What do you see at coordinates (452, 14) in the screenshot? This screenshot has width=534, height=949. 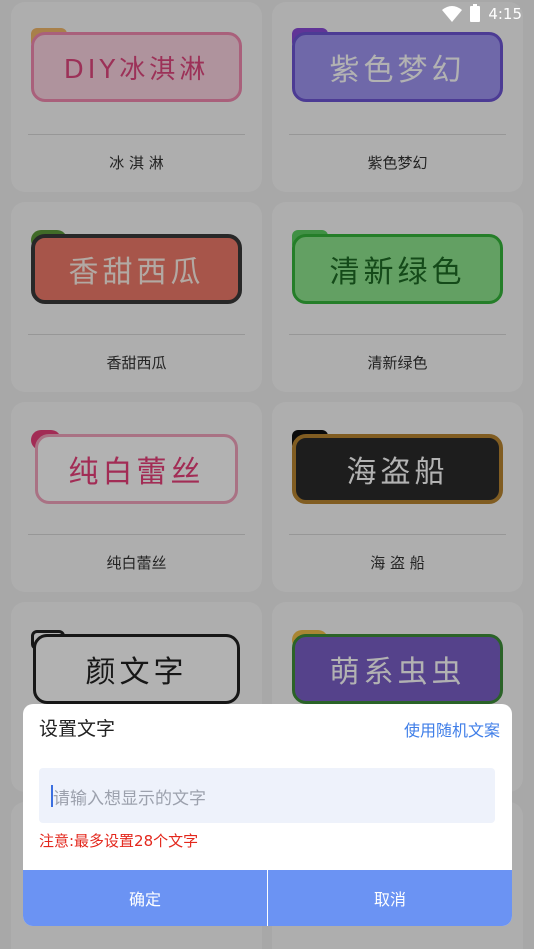 I see `wifi-icon` at bounding box center [452, 14].